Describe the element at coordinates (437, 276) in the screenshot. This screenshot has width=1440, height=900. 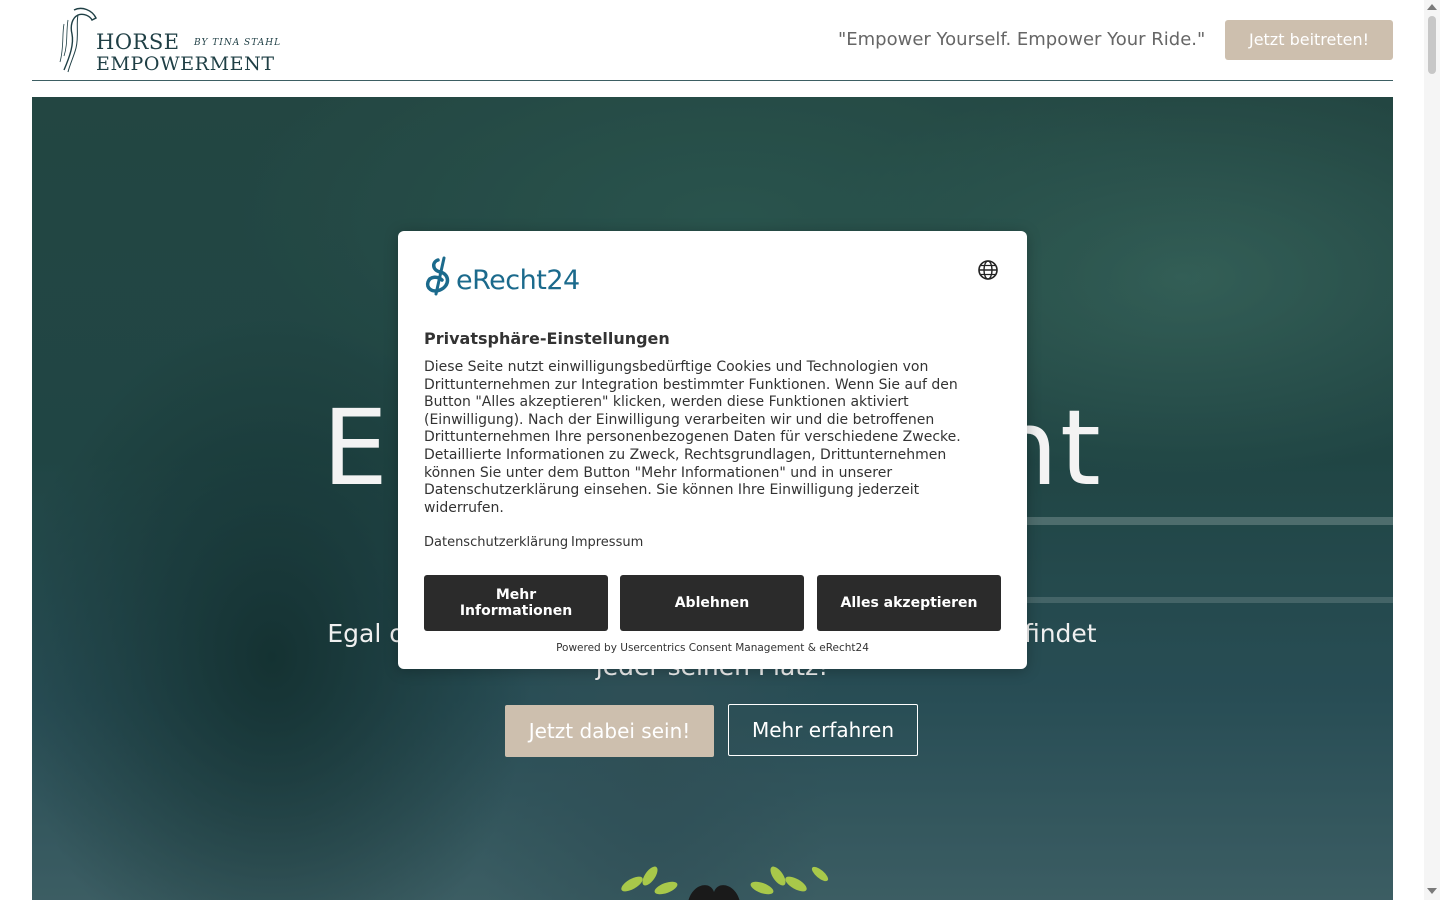
I see `erecht24-mark-icon` at that location.